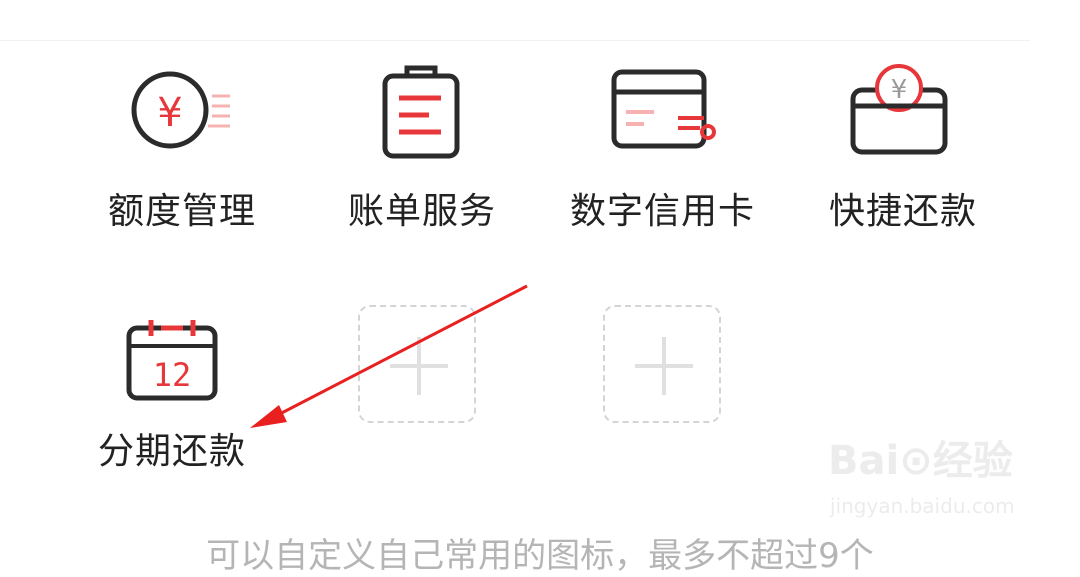  Describe the element at coordinates (920, 461) in the screenshot. I see `watermark-logo: Bai⊙经验` at that location.